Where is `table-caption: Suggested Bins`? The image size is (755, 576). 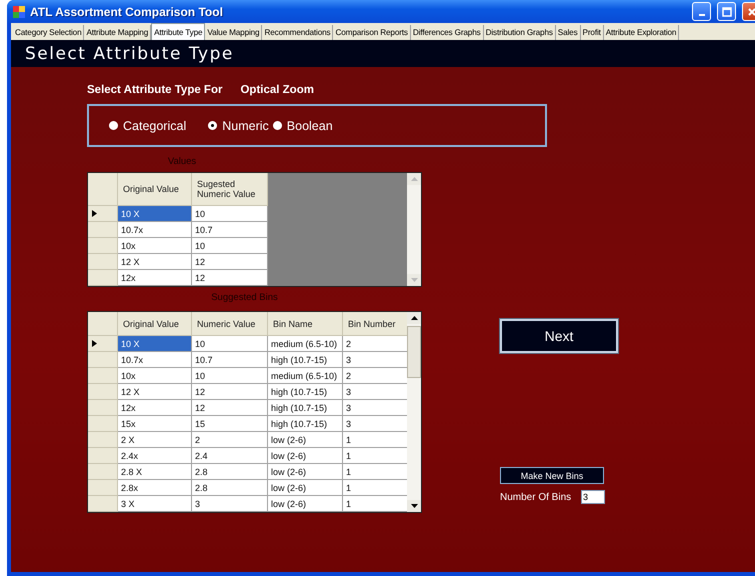 table-caption: Suggested Bins is located at coordinates (244, 298).